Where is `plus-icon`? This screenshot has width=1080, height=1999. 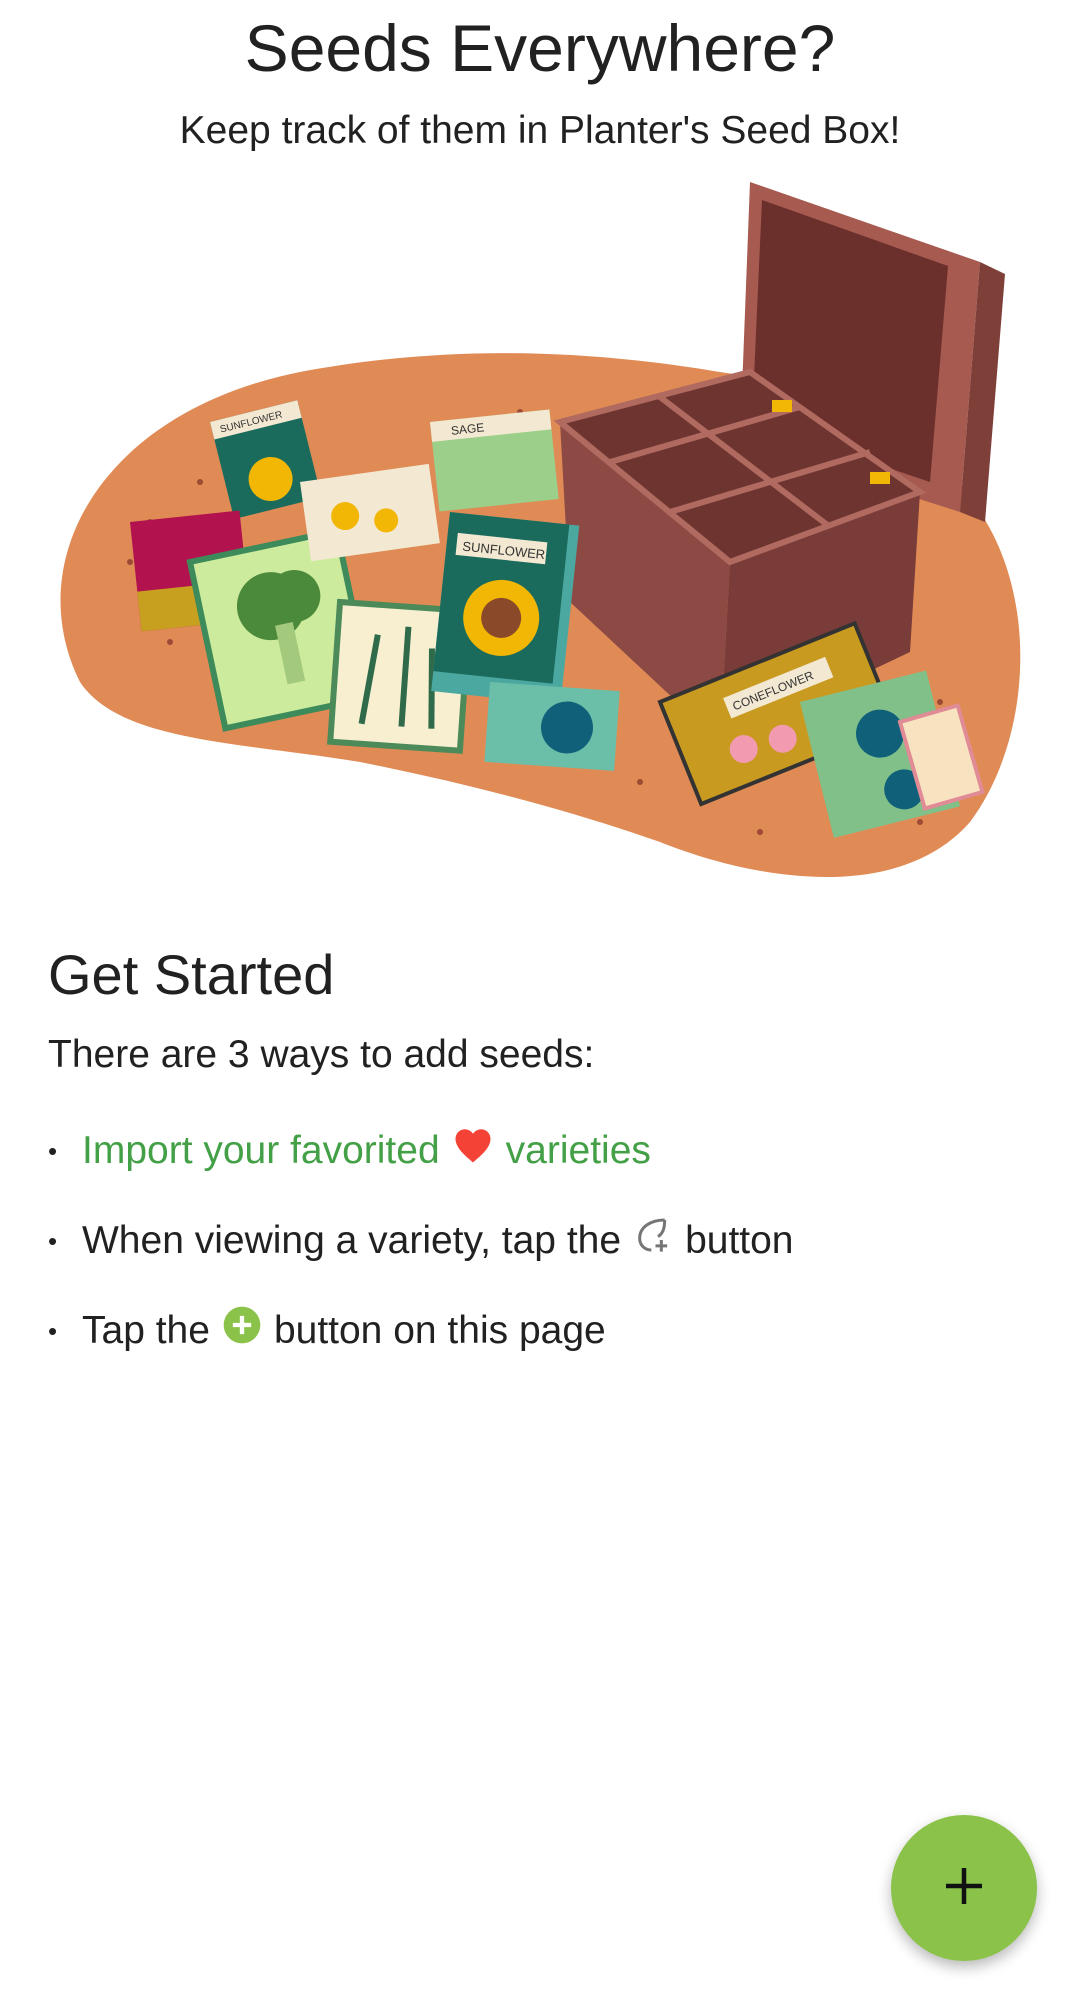 plus-icon is located at coordinates (964, 1888).